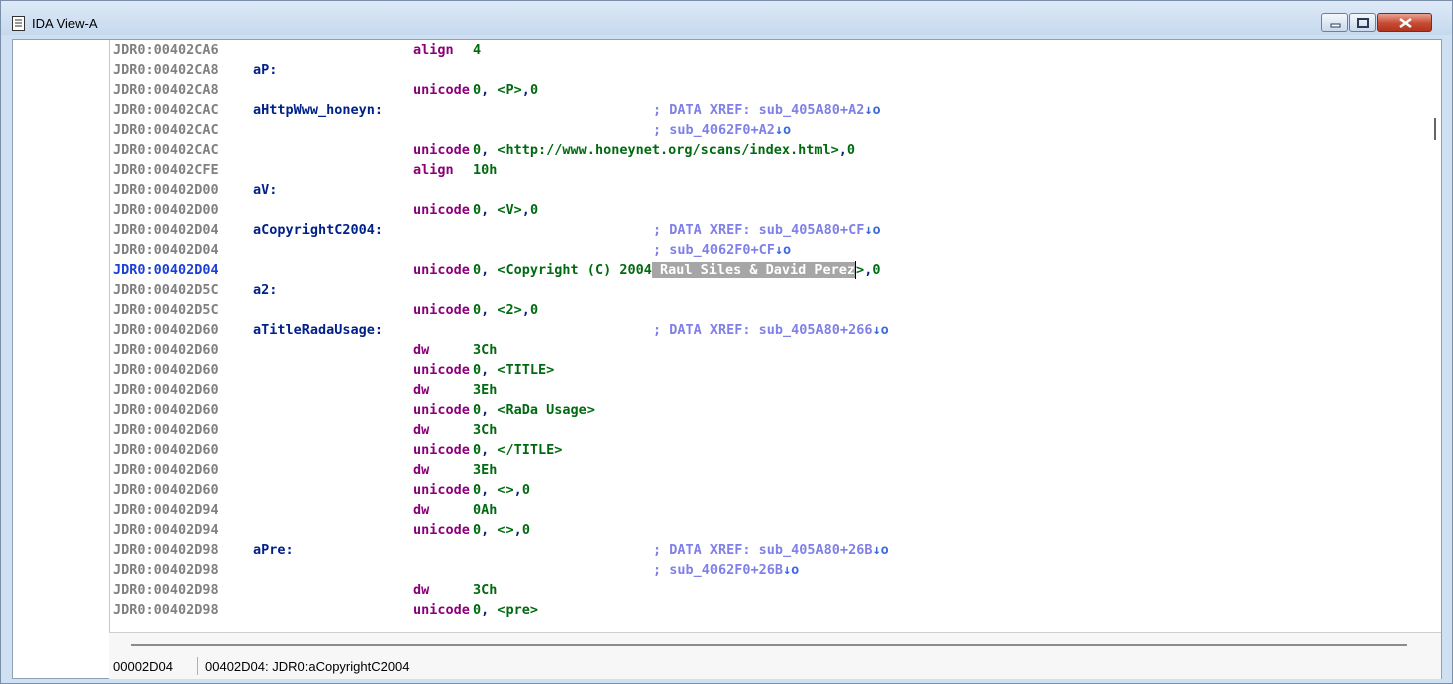 The width and height of the screenshot is (1453, 684). Describe the element at coordinates (265, 70) in the screenshot. I see `label-name: aP:` at that location.